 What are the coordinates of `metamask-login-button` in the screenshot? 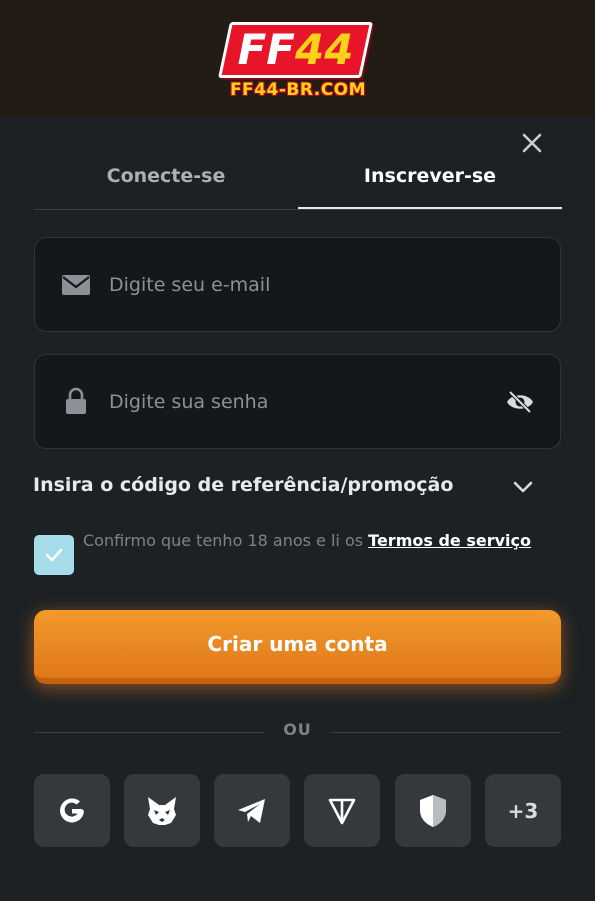 It's located at (162, 810).